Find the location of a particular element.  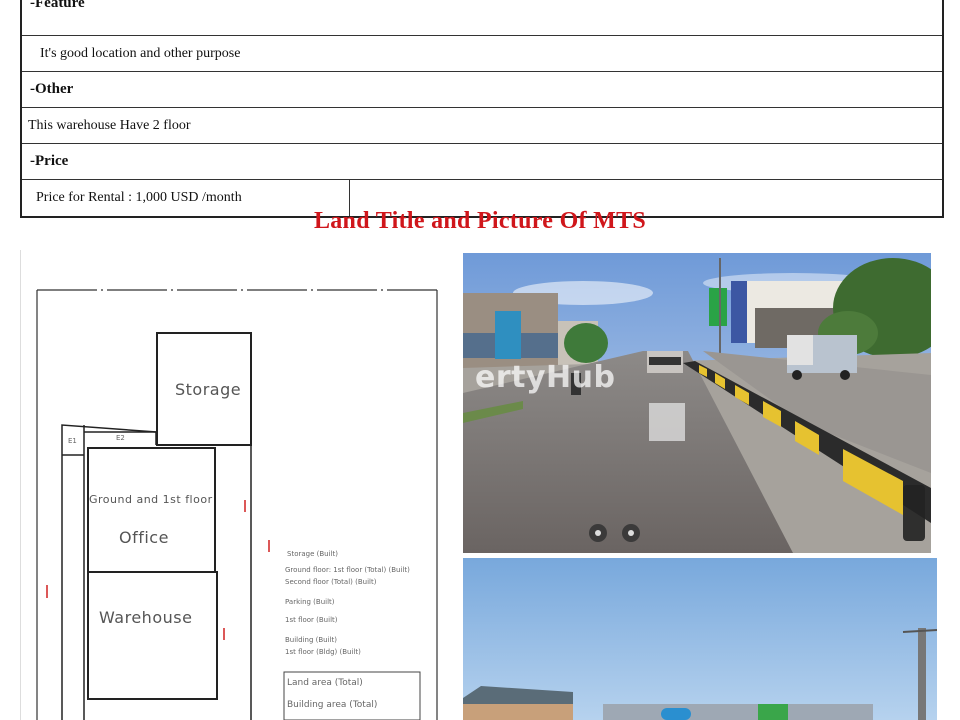

other-heading: -Other is located at coordinates (482, 90).